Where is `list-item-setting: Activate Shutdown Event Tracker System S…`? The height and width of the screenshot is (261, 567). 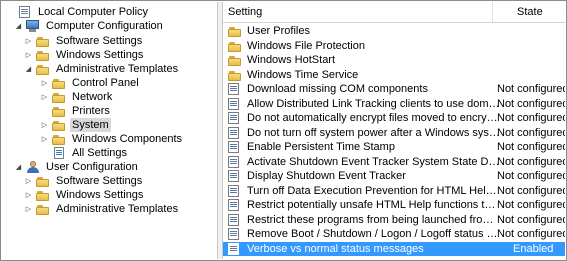
list-item-setting: Activate Shutdown Event Tracker System S… is located at coordinates (394, 162).